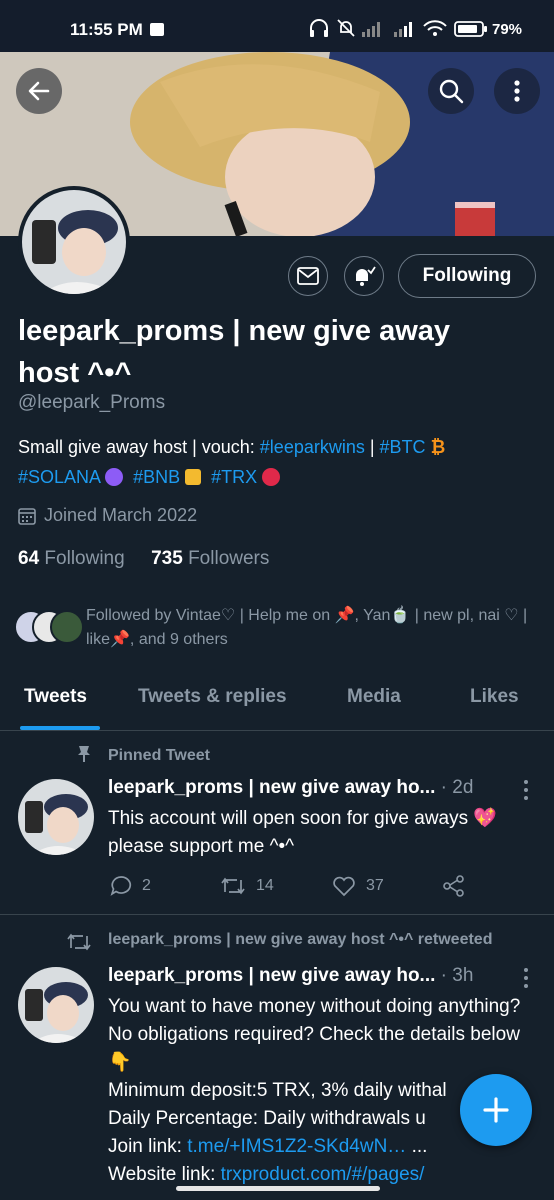 This screenshot has height=1200, width=554. I want to click on tweet-time: · 3h, so click(457, 975).